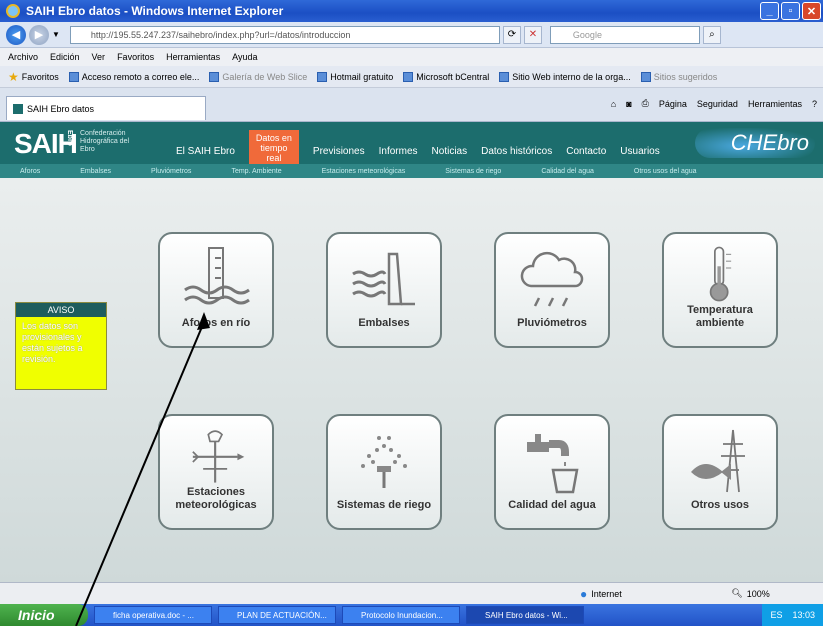  What do you see at coordinates (532, 34) in the screenshot?
I see `stop-icon: ✕` at bounding box center [532, 34].